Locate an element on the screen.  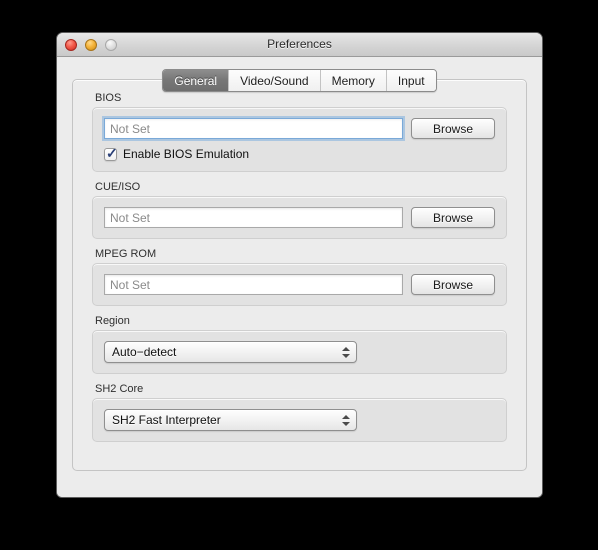
window-title: Preferences is located at coordinates (299, 44).